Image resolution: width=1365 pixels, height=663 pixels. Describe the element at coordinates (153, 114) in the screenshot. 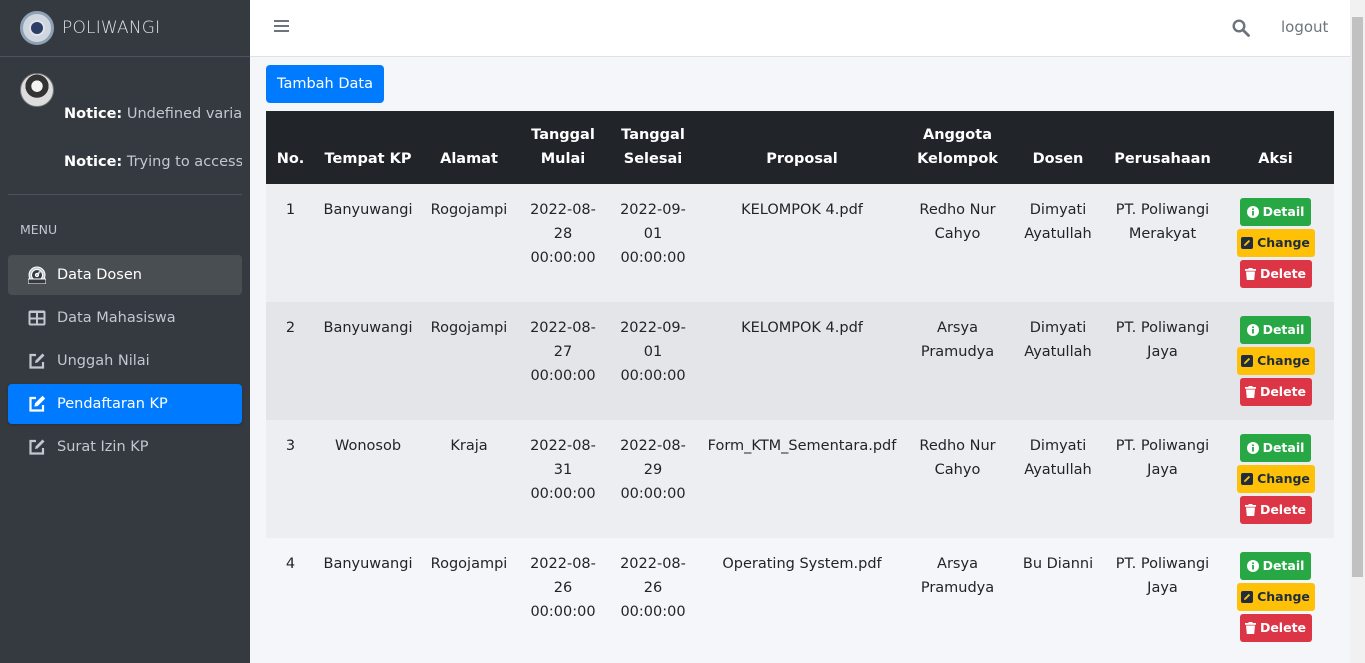

I see `notice-message: Notice: Undefined variable` at that location.